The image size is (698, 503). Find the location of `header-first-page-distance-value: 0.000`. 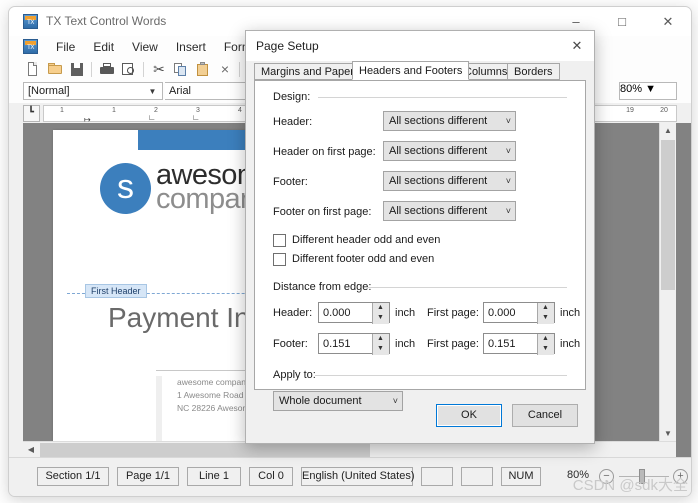

header-first-page-distance-value: 0.000 is located at coordinates (502, 313).